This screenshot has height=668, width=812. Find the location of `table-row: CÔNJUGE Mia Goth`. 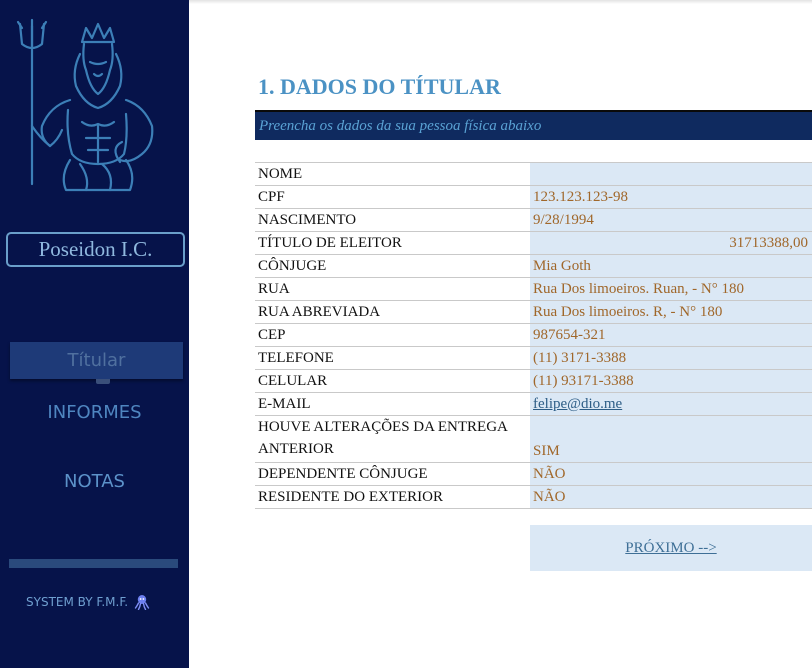

table-row: CÔNJUGE Mia Goth is located at coordinates (533, 266).